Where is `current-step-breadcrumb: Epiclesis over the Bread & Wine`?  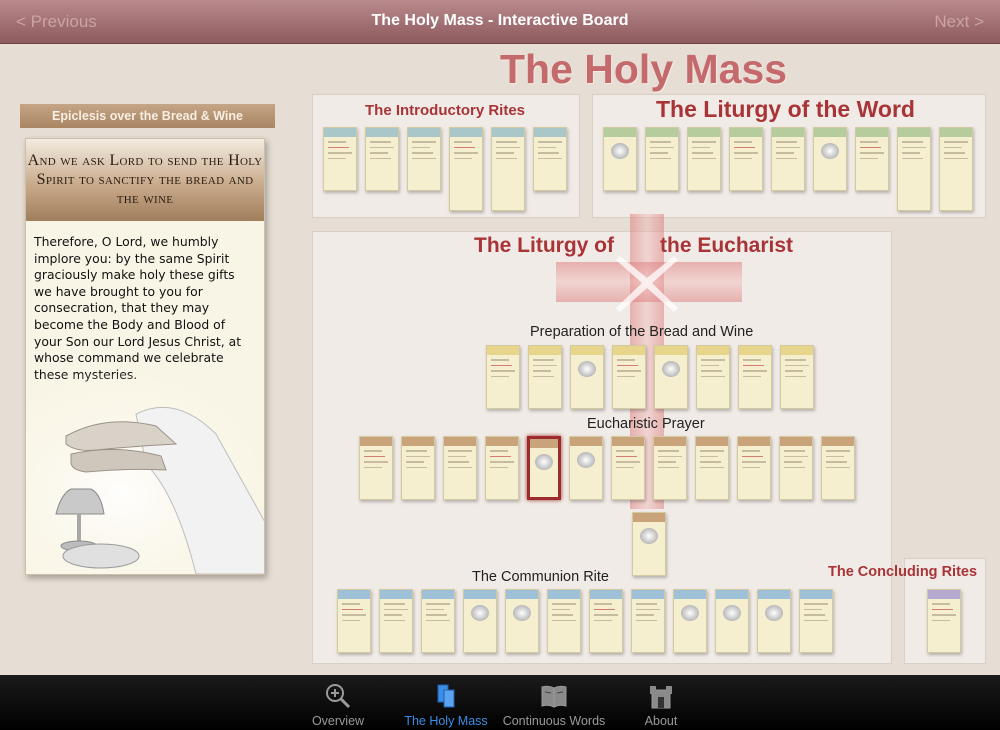 current-step-breadcrumb: Epiclesis over the Bread & Wine is located at coordinates (147, 116).